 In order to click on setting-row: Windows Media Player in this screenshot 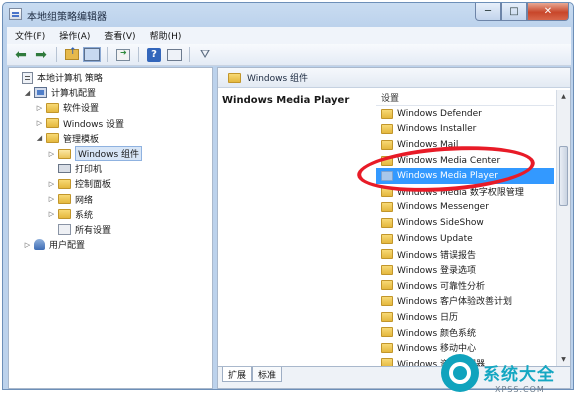, I will do `click(465, 176)`.